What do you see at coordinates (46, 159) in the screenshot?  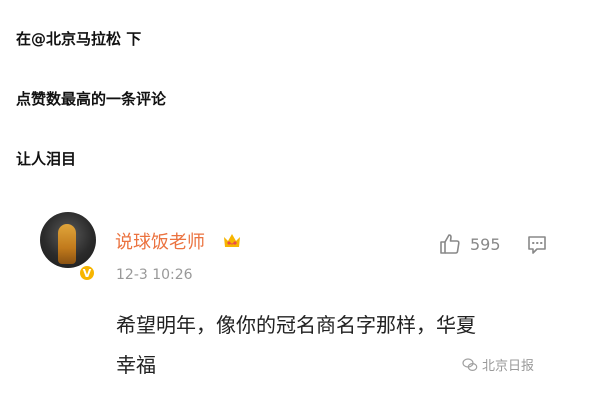 I see `post-line-touching: 让人泪目` at bounding box center [46, 159].